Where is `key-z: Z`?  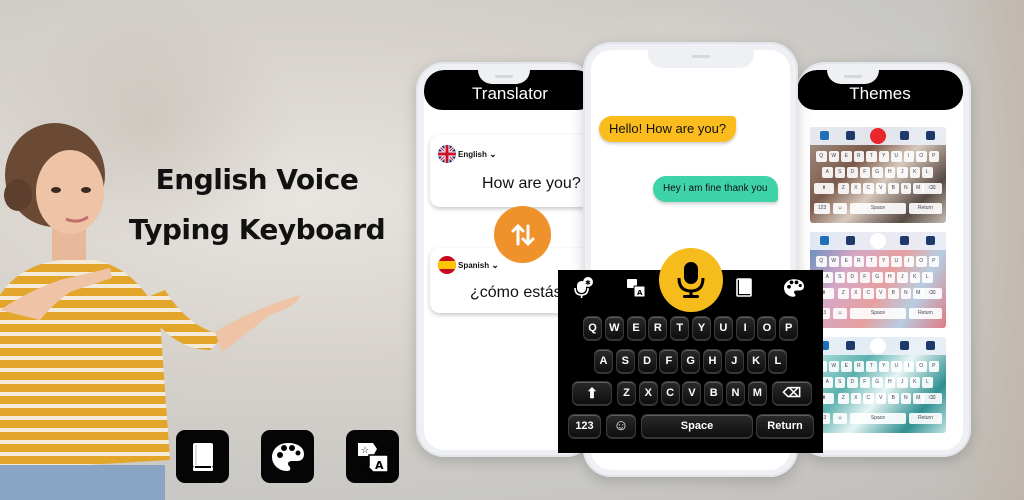 key-z: Z is located at coordinates (626, 393).